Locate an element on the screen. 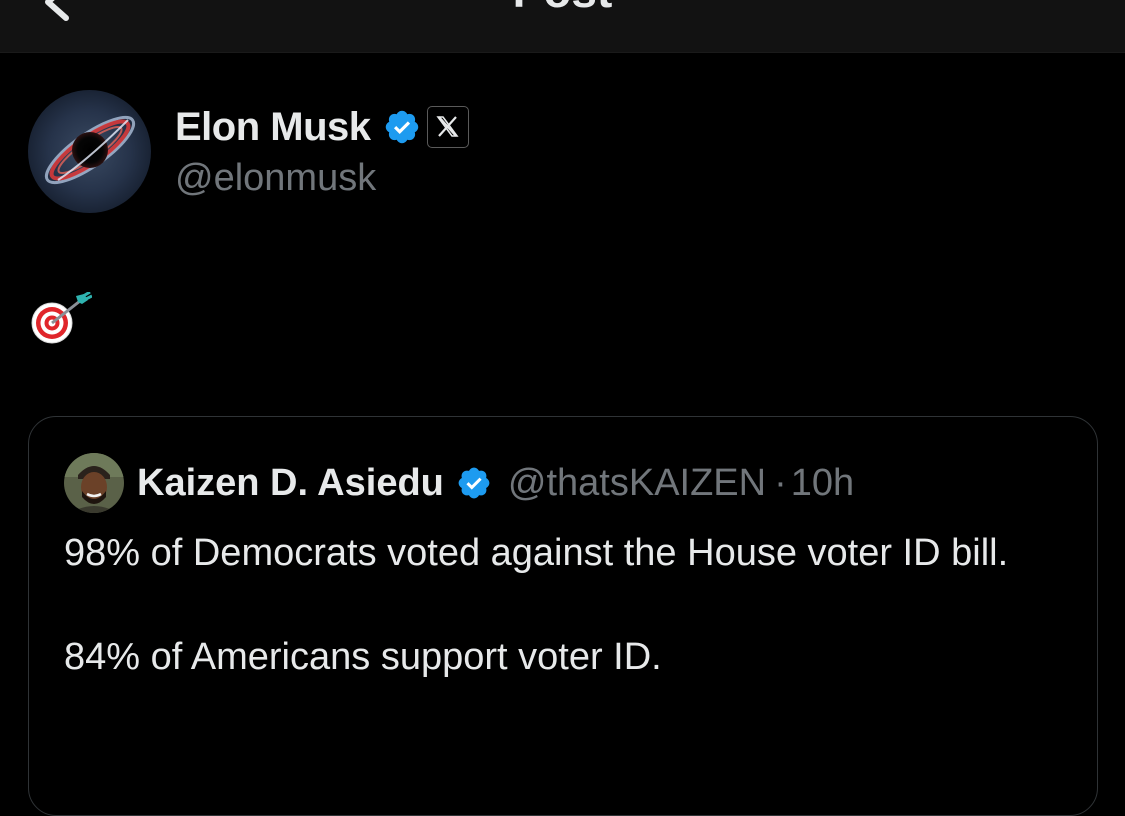 The height and width of the screenshot is (816, 1125). author-name: Elon Musk is located at coordinates (273, 127).